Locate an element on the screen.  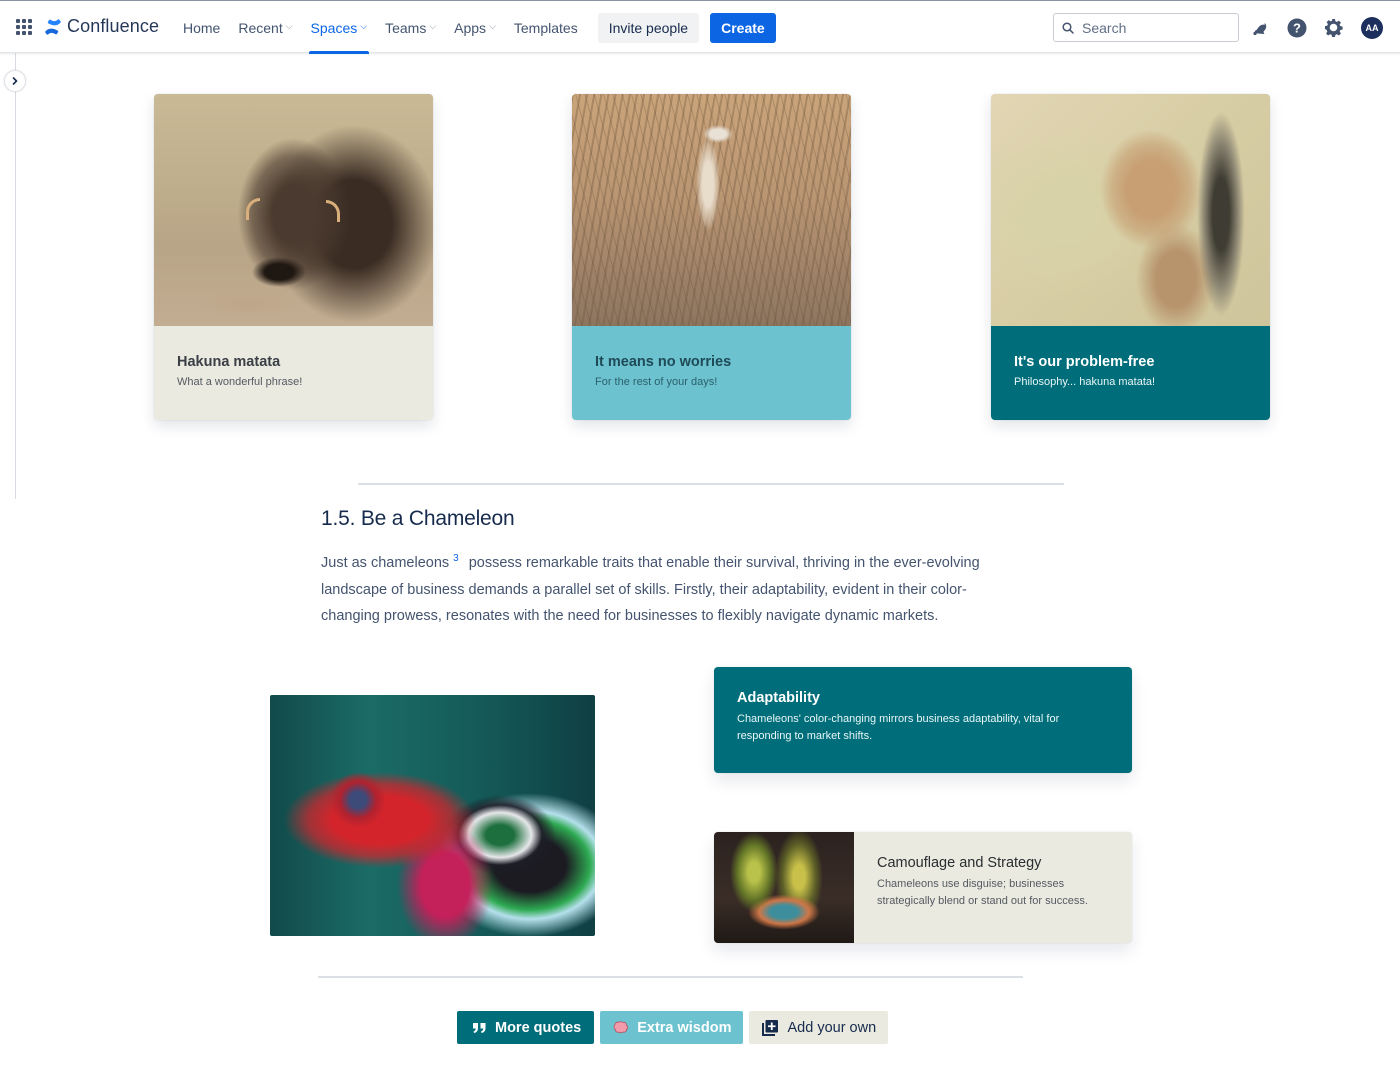
quote-card-hakuna-matata: Hakuna matata What a wonderful phrase! is located at coordinates (293, 257).